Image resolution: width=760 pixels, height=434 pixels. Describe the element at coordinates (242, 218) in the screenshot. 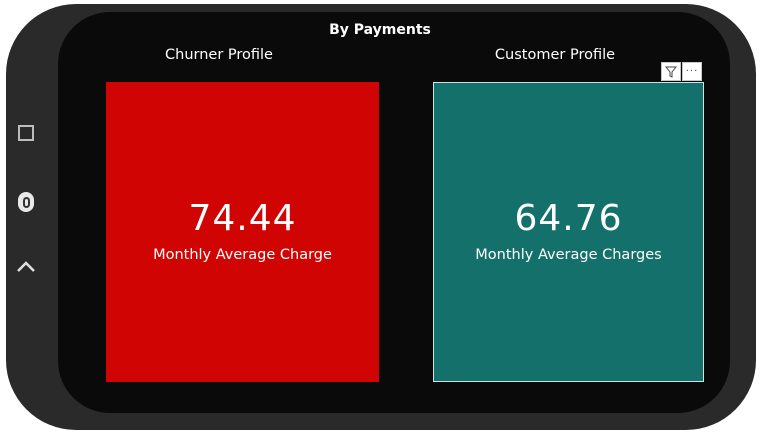

I see `churner-kpi-value: 74.44` at that location.